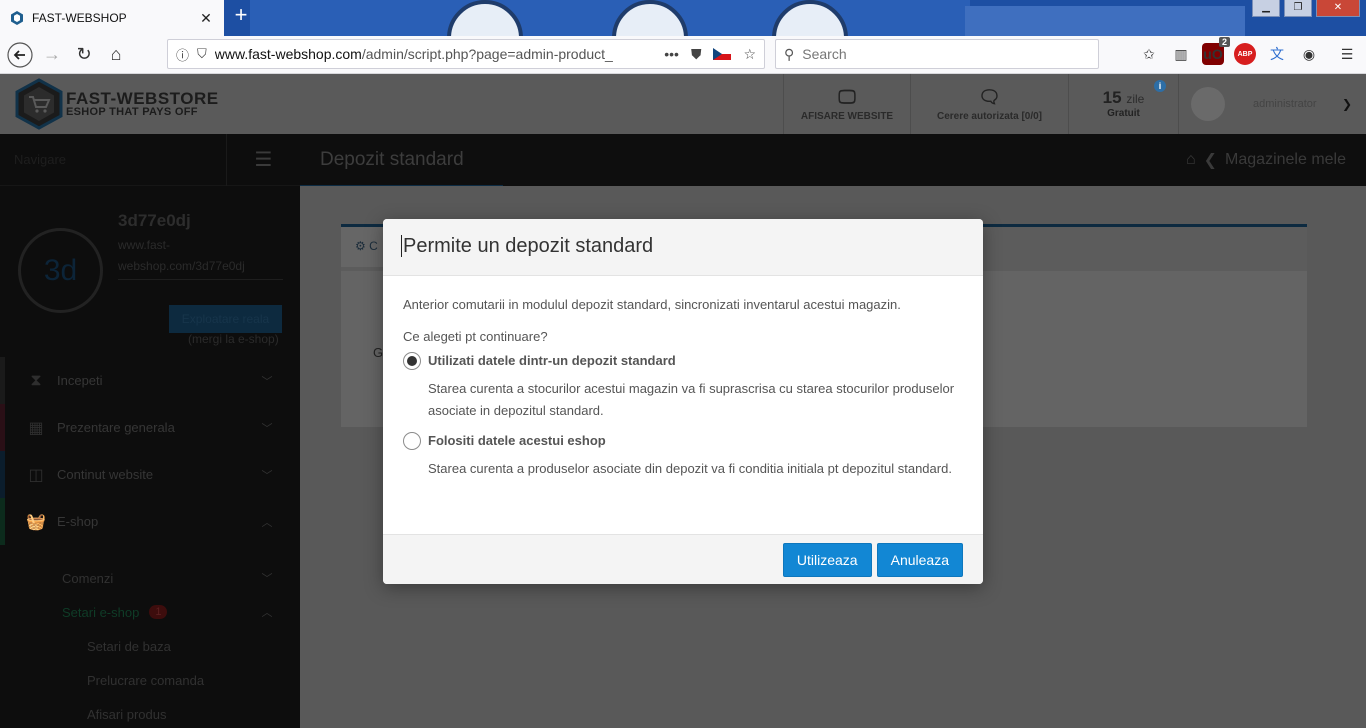 This screenshot has height=728, width=1366. Describe the element at coordinates (150, 474) in the screenshot. I see `sidebar-item-continut: ◫ Continut website ﹀` at that location.